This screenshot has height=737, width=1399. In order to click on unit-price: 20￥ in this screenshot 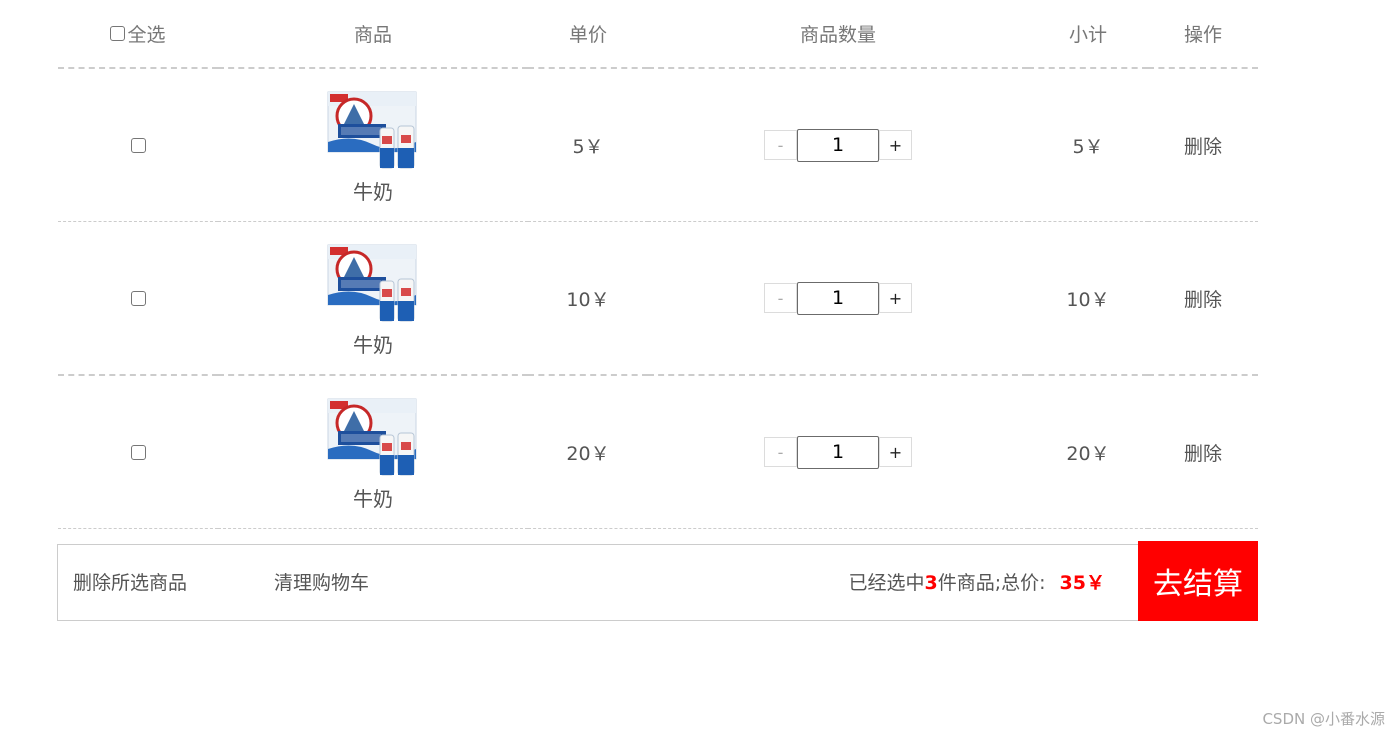, I will do `click(588, 452)`.